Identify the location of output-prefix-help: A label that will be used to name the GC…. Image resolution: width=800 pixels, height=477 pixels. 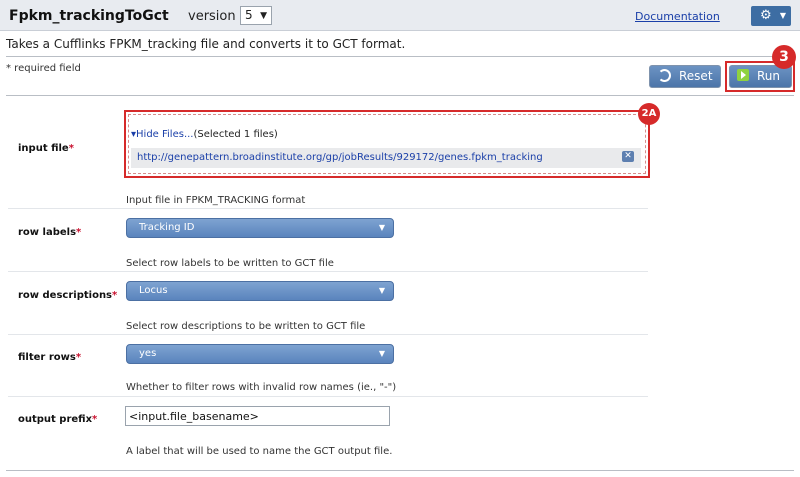
(259, 451).